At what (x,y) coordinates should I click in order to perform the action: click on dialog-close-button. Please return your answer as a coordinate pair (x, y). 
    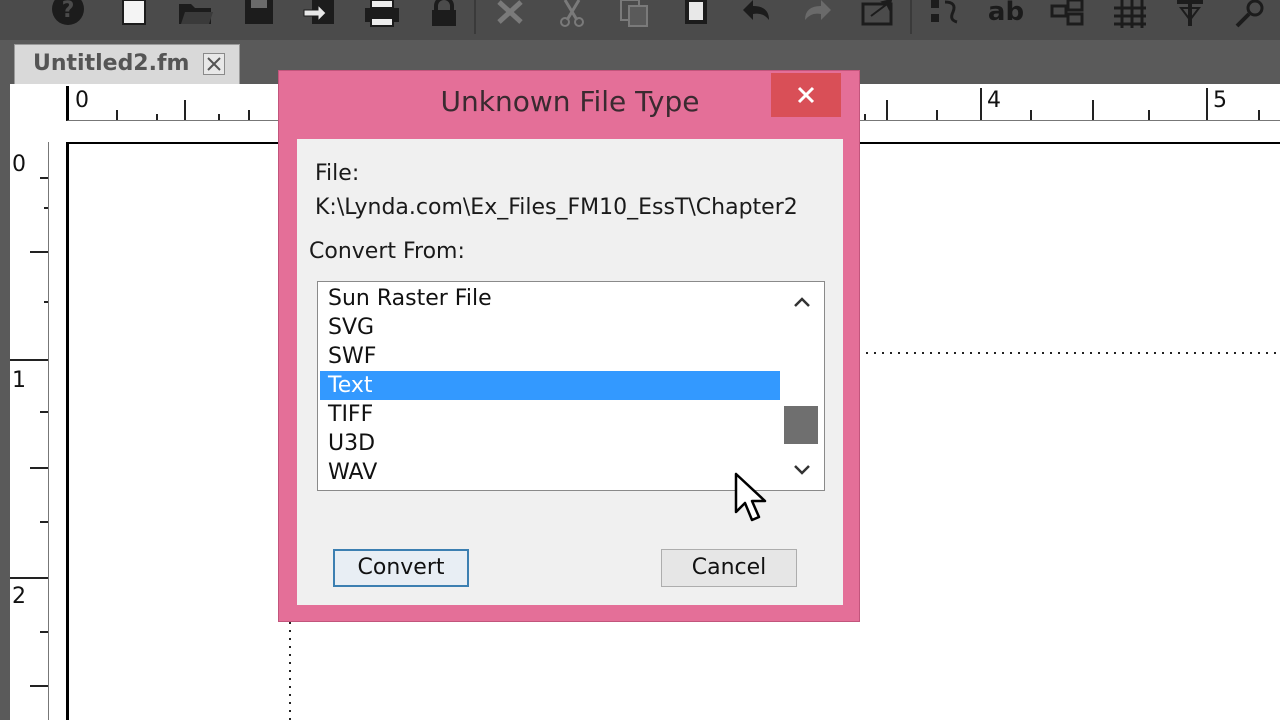
    Looking at the image, I should click on (806, 95).